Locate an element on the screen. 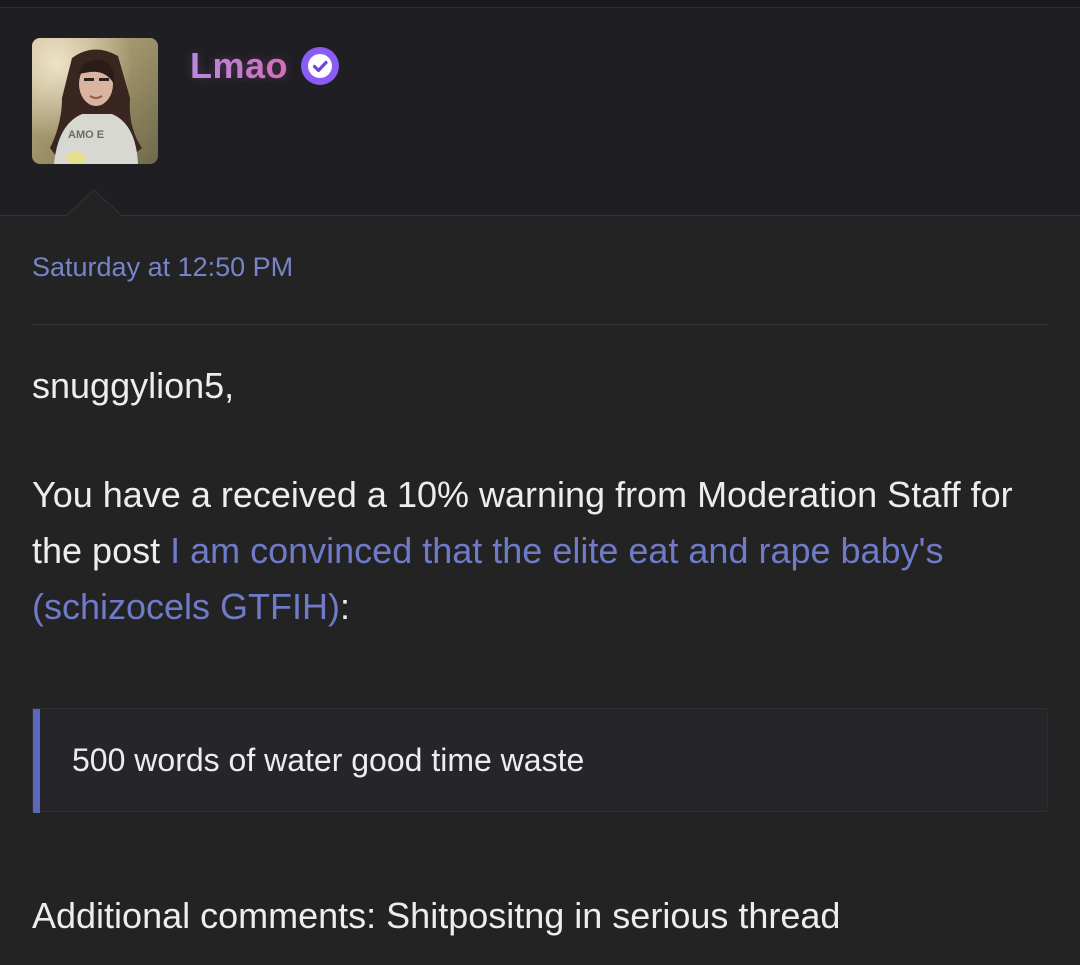  author-username: Lmao is located at coordinates (239, 66).